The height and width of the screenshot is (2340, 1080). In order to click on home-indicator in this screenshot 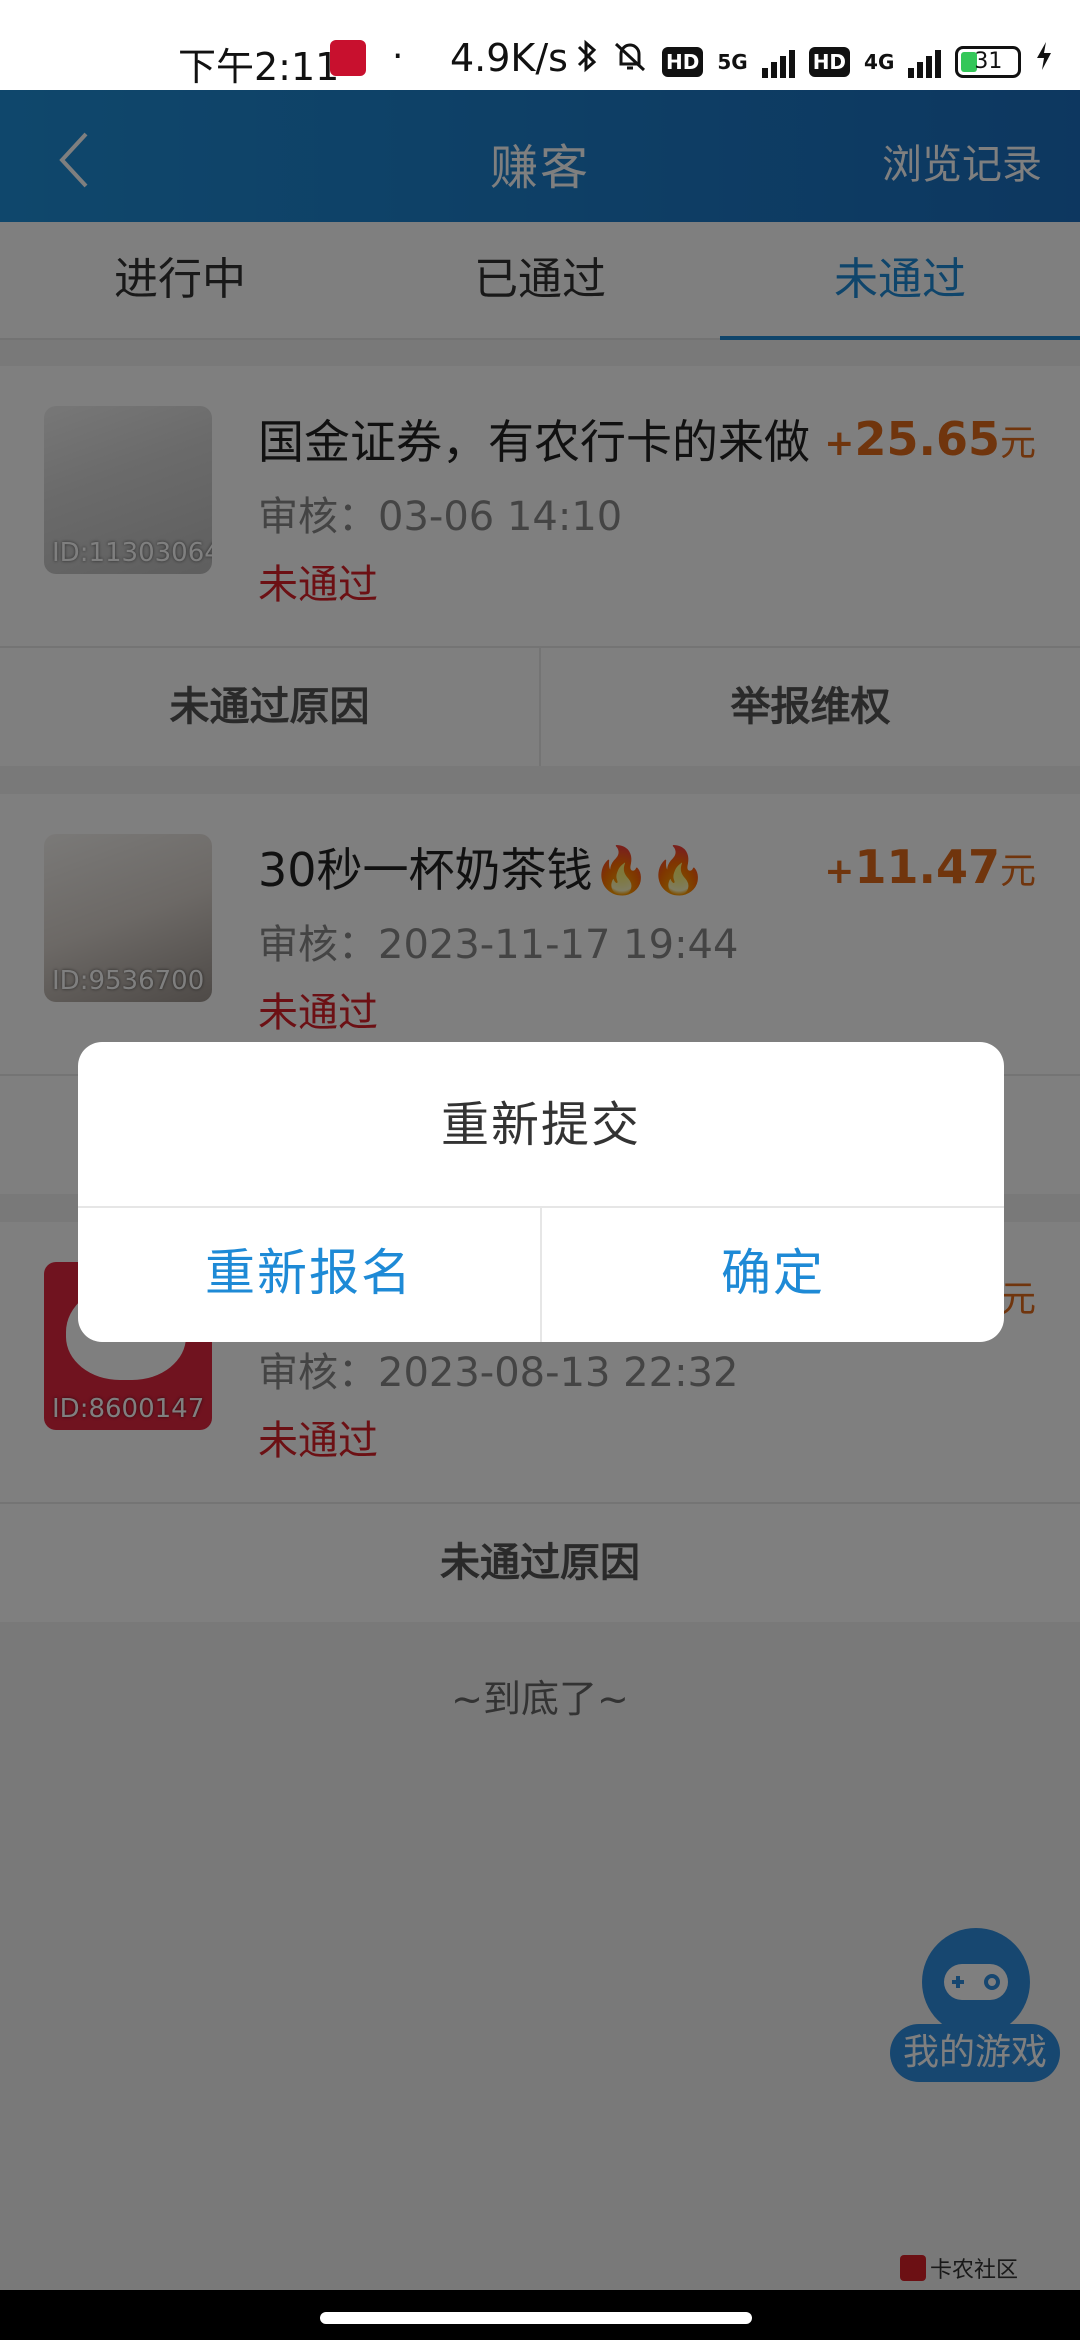, I will do `click(536, 2318)`.